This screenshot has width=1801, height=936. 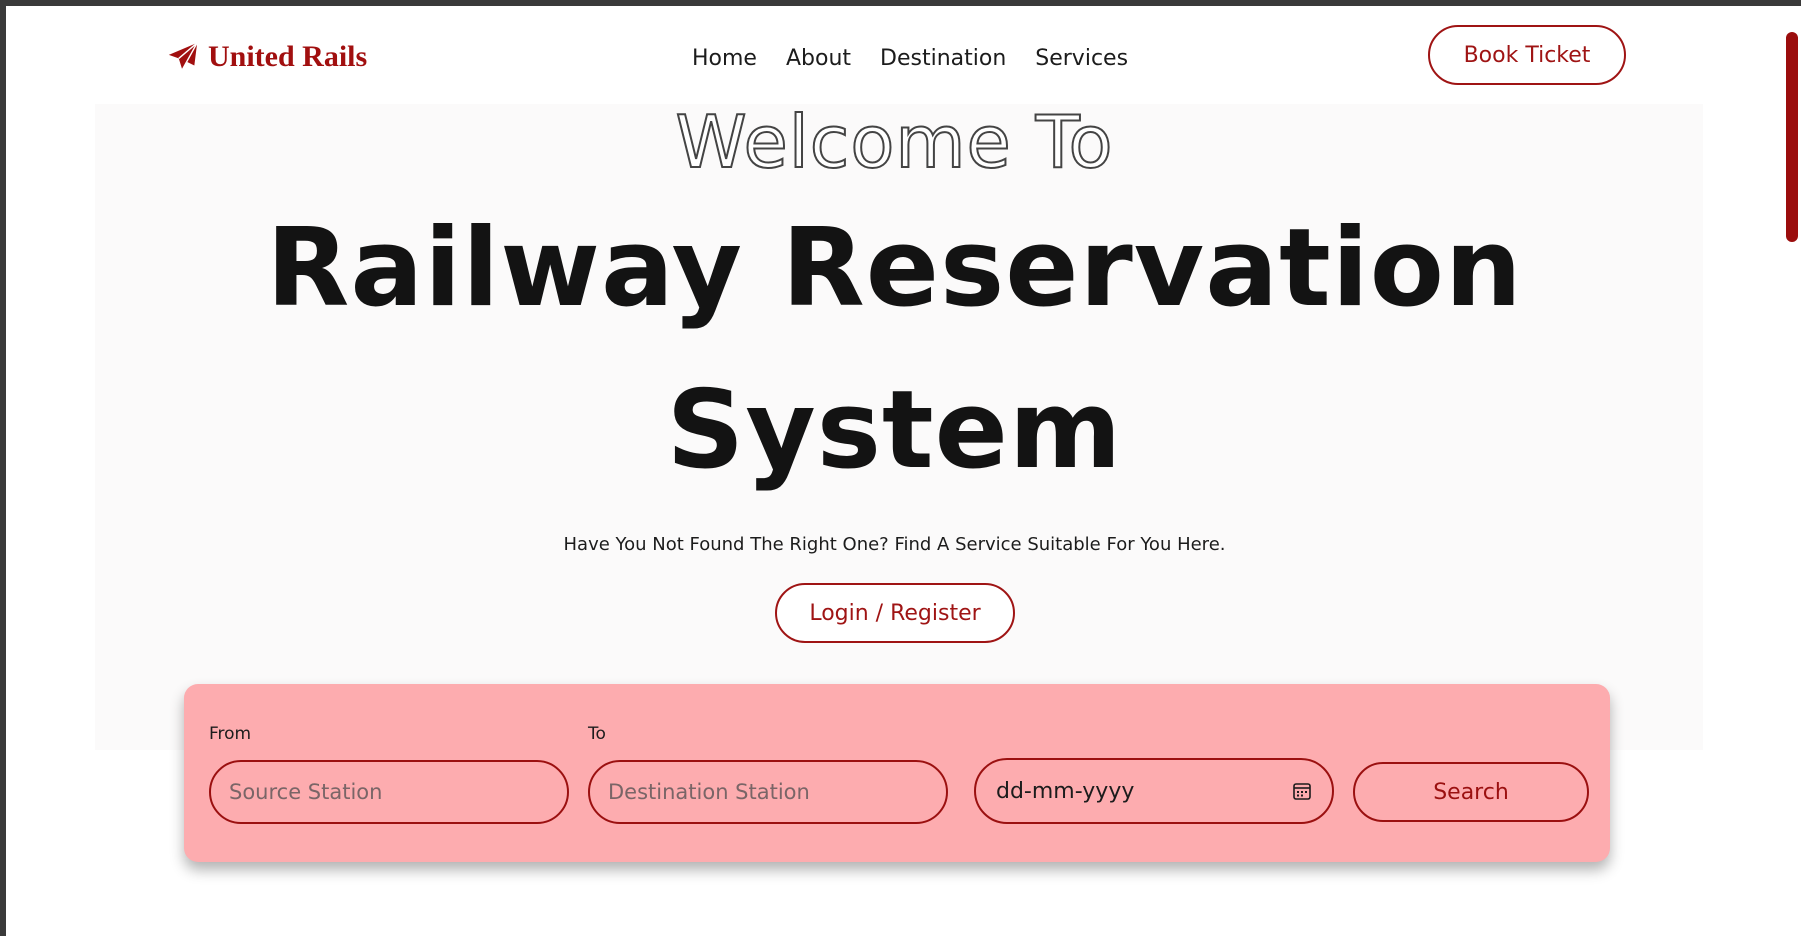 I want to click on to-label: To, so click(x=597, y=734).